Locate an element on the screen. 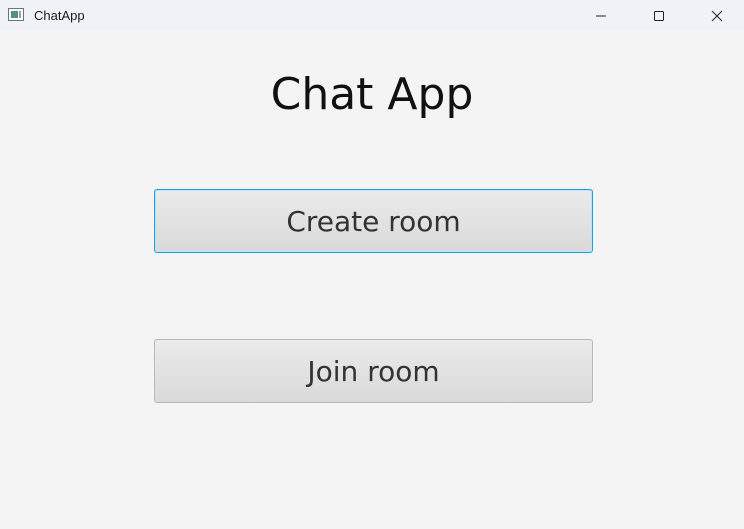  minimize-button is located at coordinates (601, 15).